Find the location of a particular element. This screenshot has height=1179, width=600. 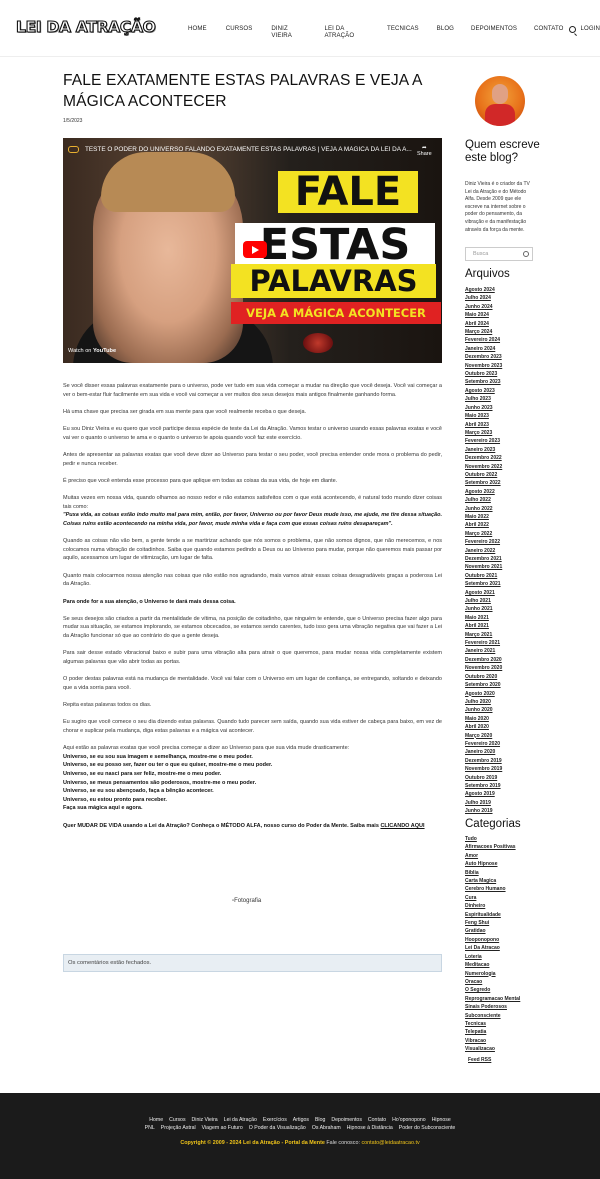

search-icon is located at coordinates (572, 29).